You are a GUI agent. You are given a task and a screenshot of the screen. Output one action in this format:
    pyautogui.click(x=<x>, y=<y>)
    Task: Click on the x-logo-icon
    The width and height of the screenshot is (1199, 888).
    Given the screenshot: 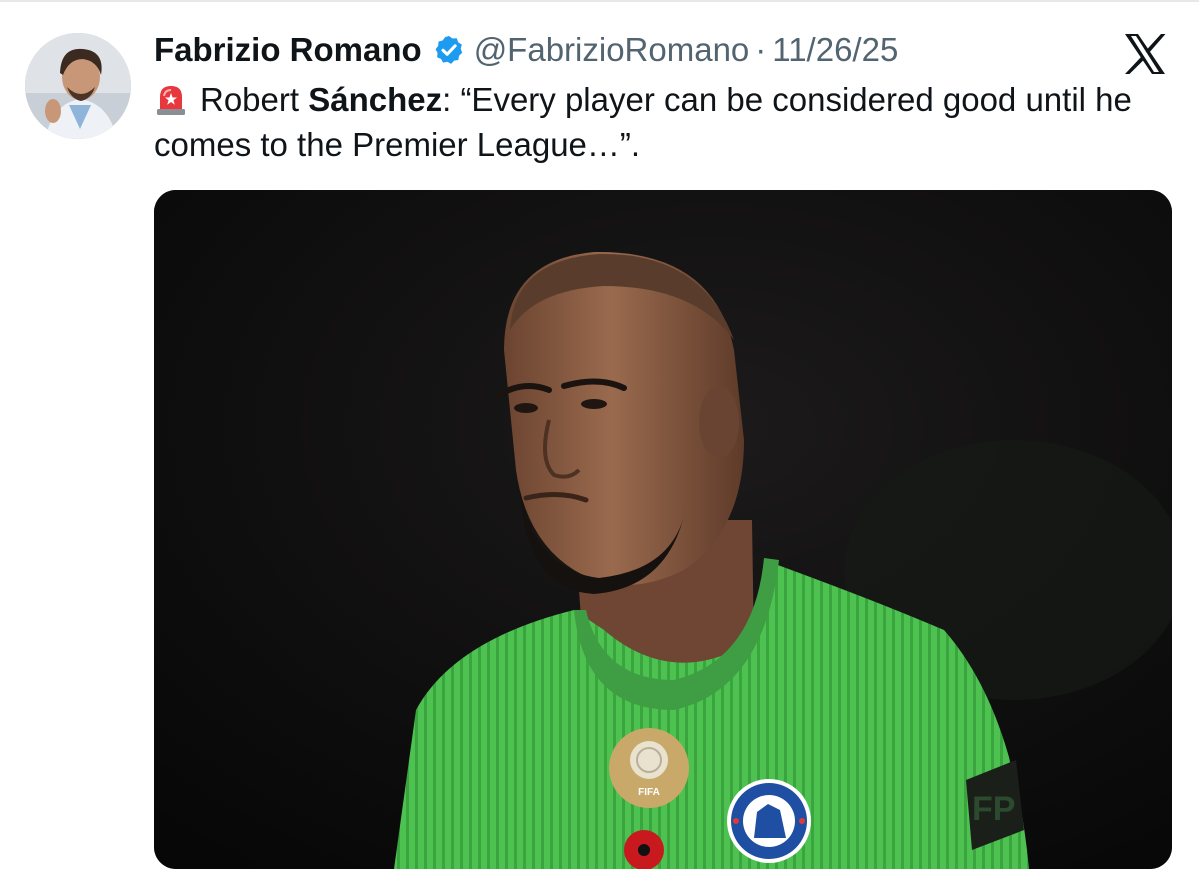 What is the action you would take?
    pyautogui.click(x=1145, y=54)
    